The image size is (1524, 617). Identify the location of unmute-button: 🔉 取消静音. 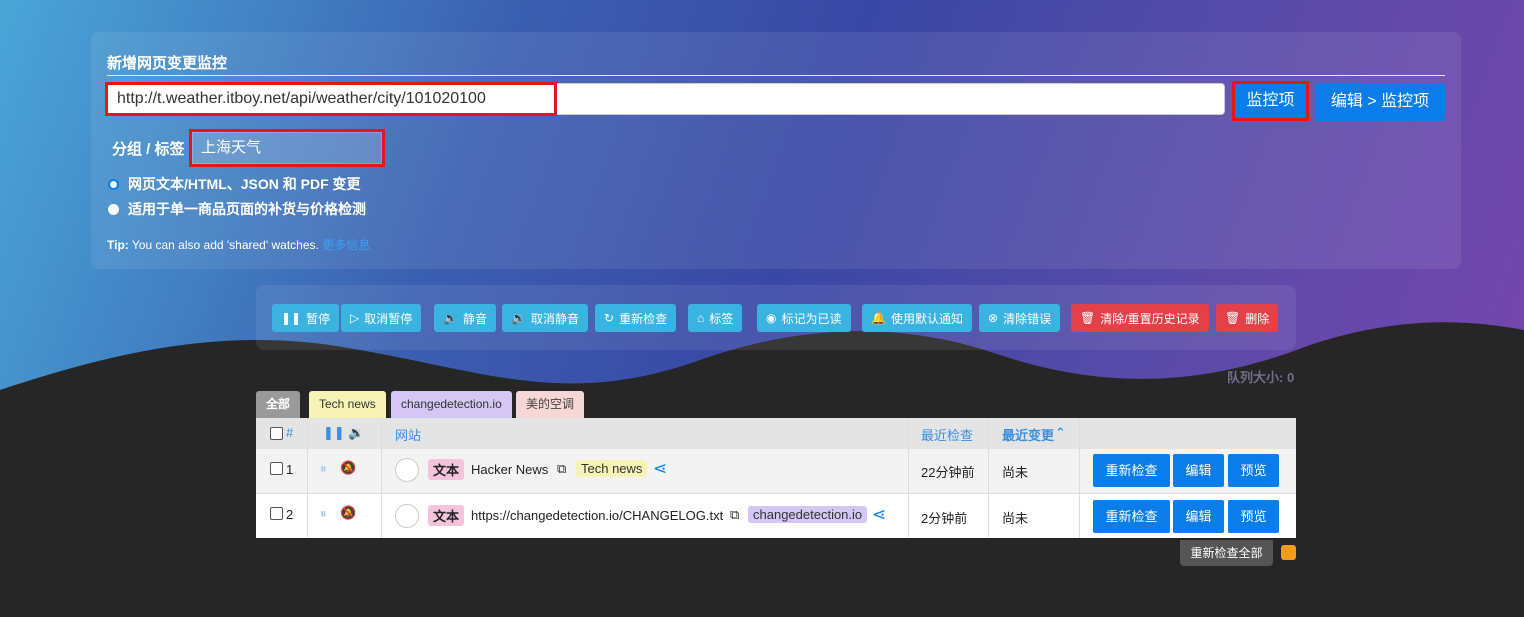
(545, 318).